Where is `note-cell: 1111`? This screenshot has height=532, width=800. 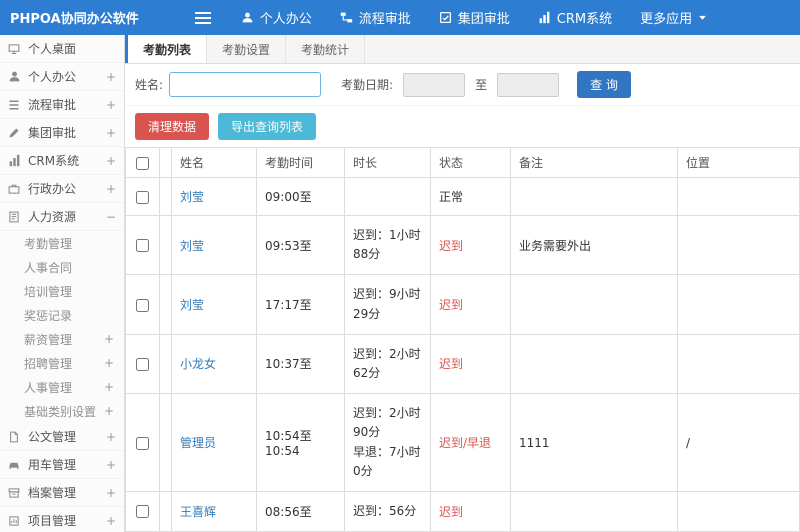 note-cell: 1111 is located at coordinates (594, 442).